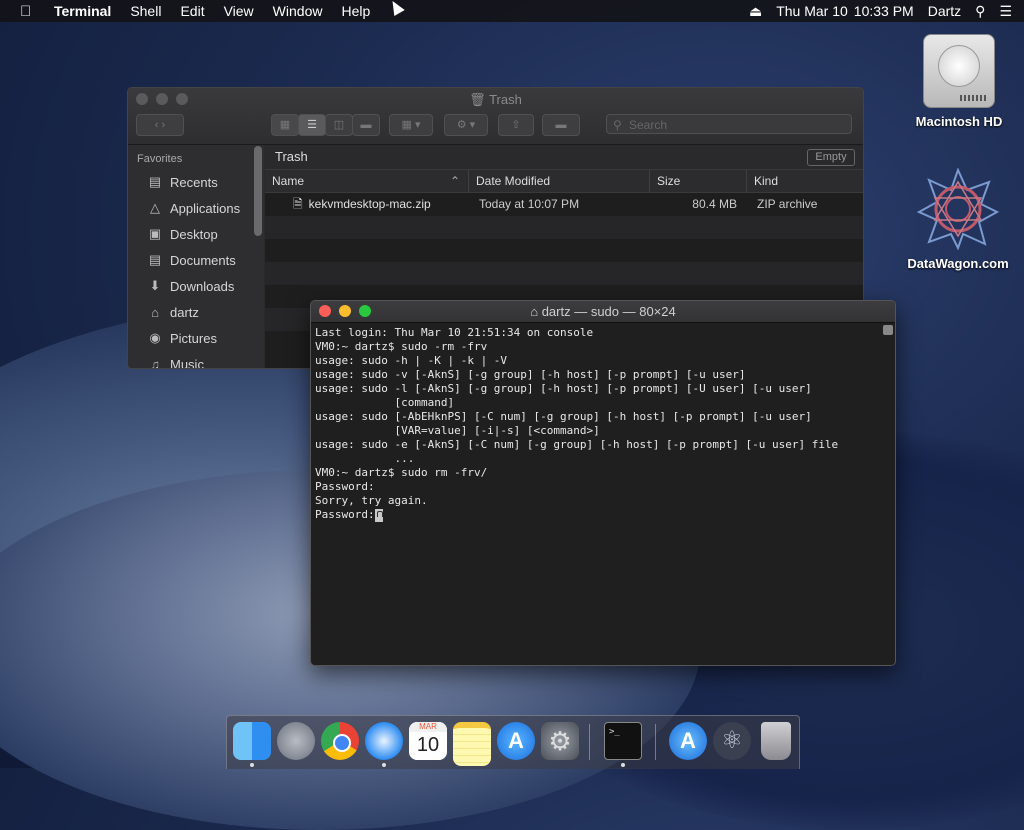 The image size is (1024, 830). I want to click on terminal-line: [command], so click(385, 402).